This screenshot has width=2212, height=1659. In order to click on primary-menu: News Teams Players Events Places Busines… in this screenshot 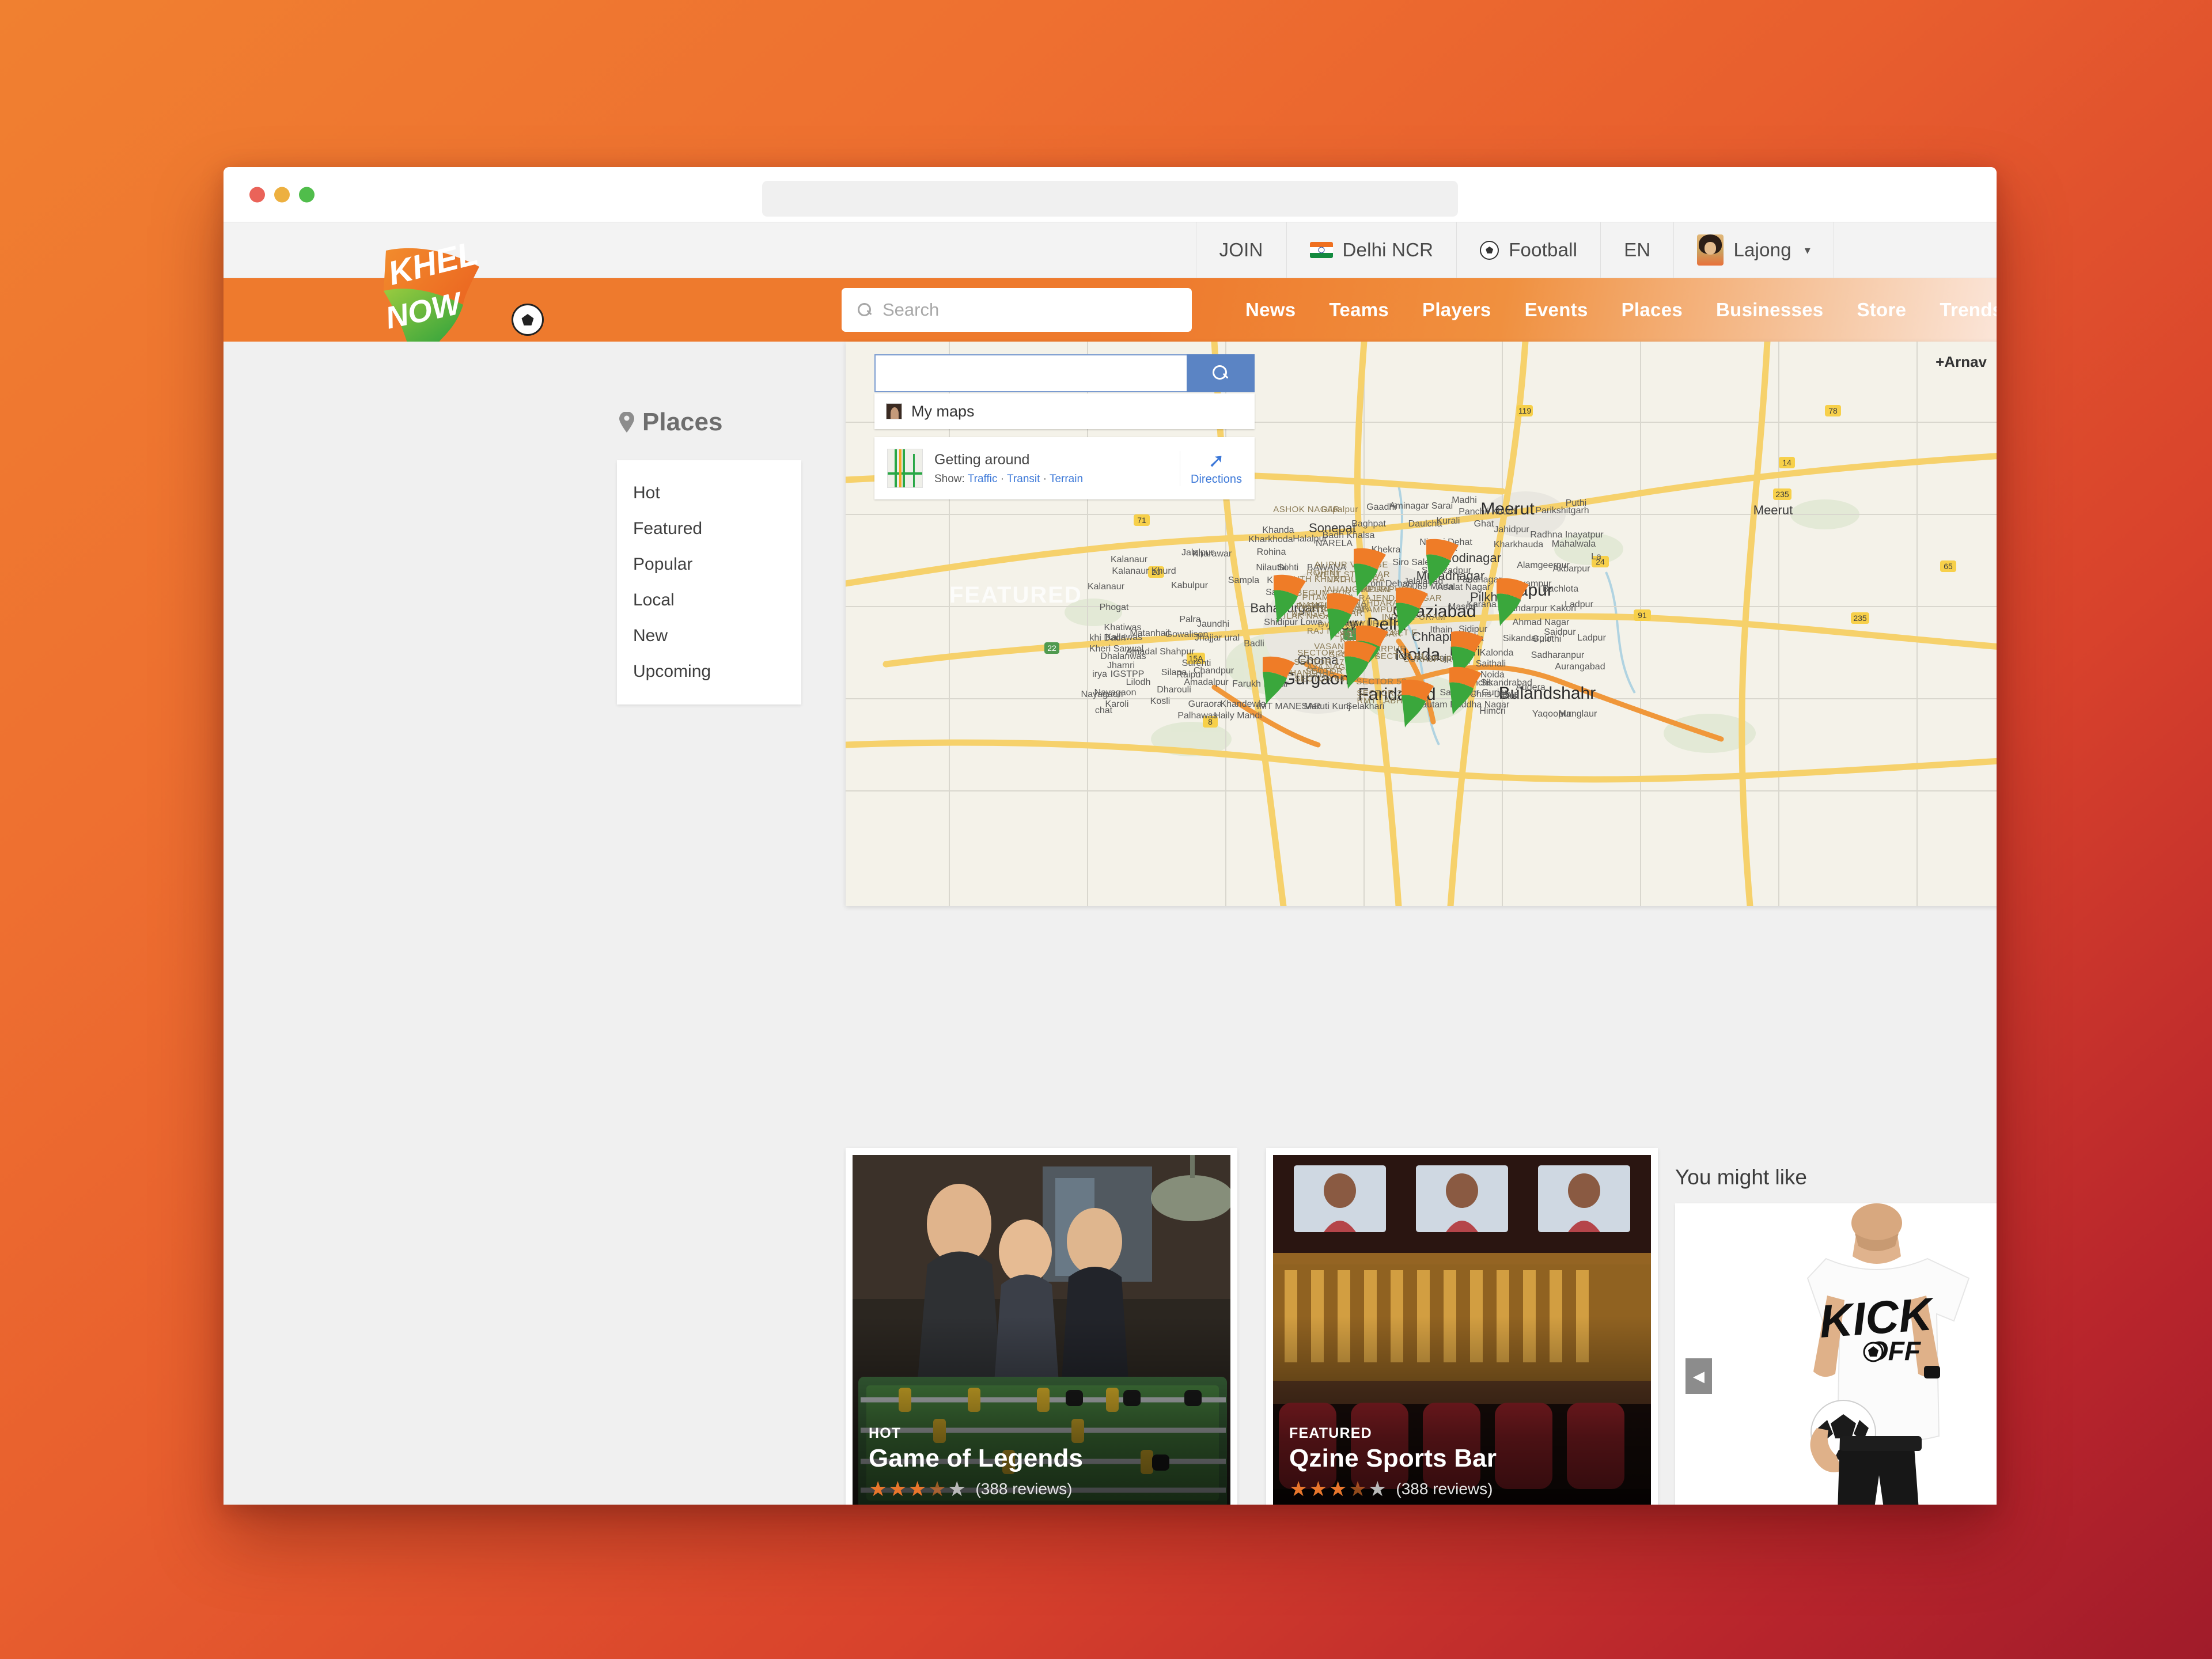, I will do `click(1613, 310)`.